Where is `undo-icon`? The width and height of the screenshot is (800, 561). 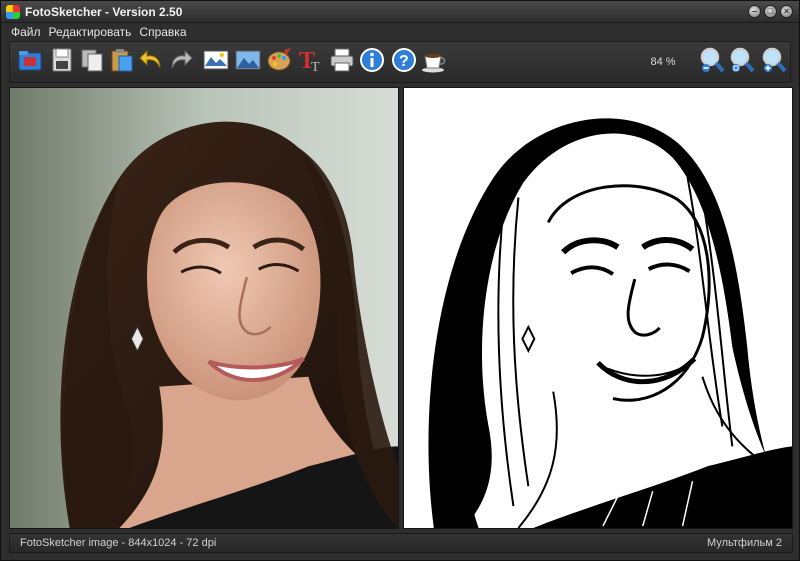
undo-icon is located at coordinates (150, 59).